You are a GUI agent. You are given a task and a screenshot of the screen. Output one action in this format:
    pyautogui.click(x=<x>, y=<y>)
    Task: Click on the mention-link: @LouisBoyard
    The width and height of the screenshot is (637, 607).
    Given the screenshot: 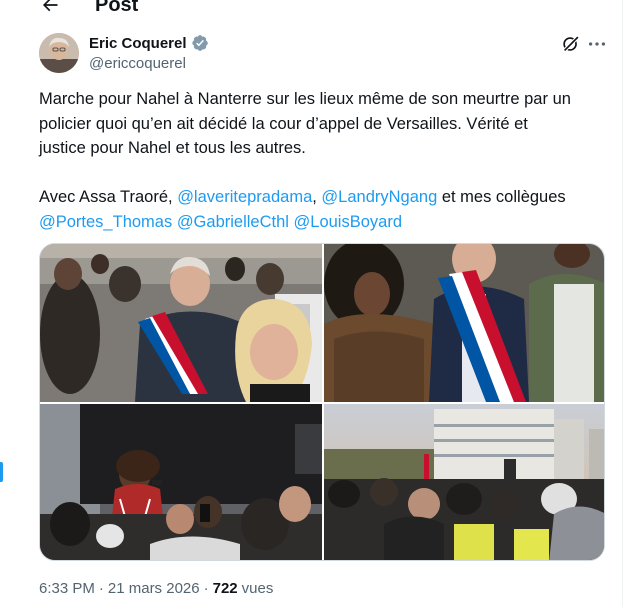 What is the action you would take?
    pyautogui.click(x=348, y=222)
    